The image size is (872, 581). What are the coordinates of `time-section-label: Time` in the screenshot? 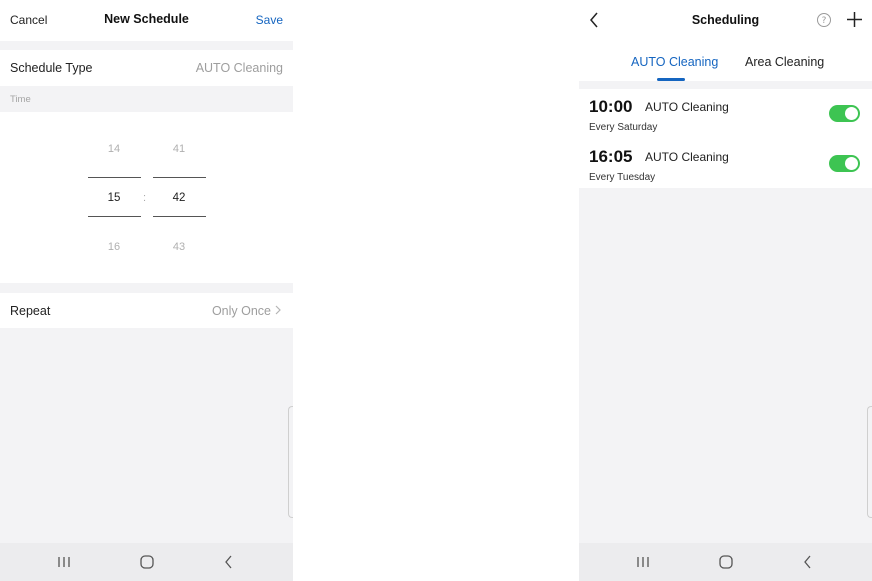 It's located at (20, 99).